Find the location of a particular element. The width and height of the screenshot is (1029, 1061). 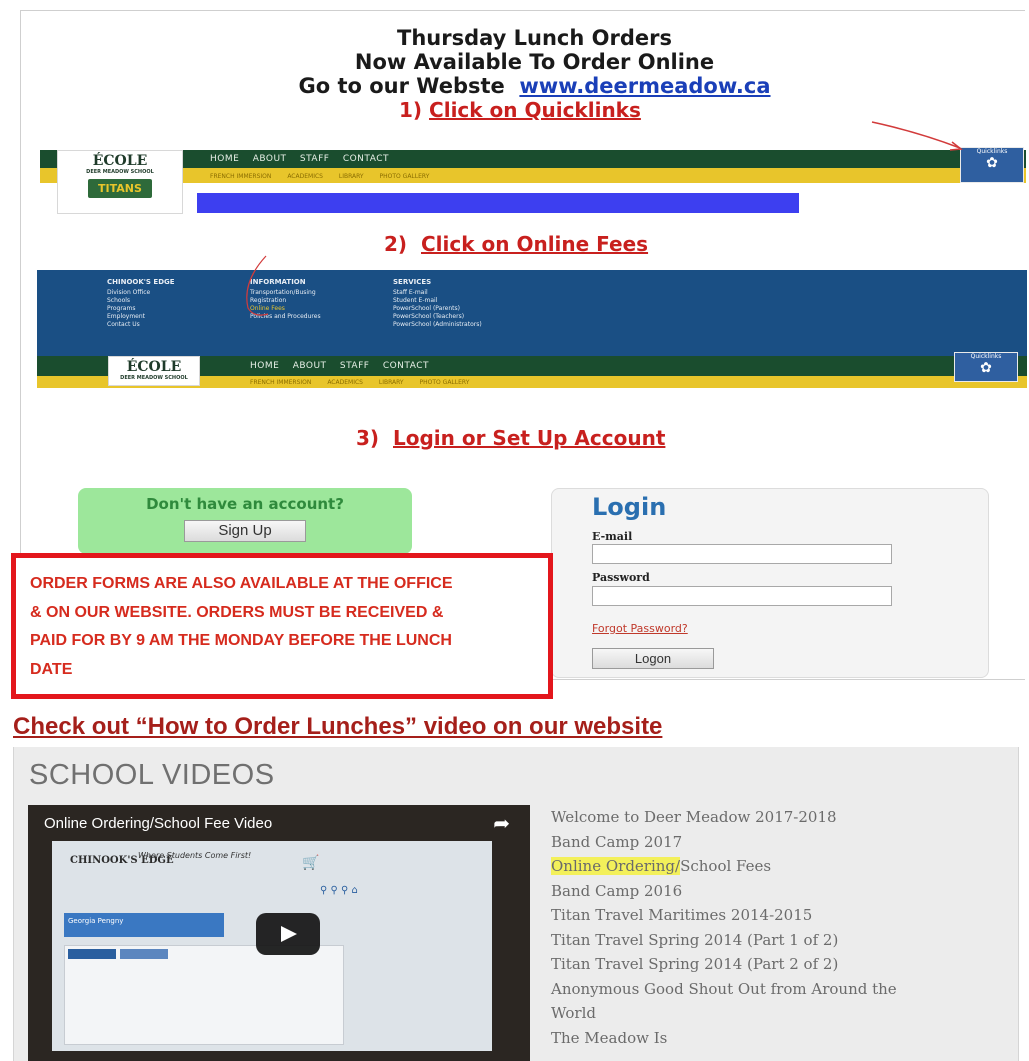

email-label: E-mail is located at coordinates (612, 536).